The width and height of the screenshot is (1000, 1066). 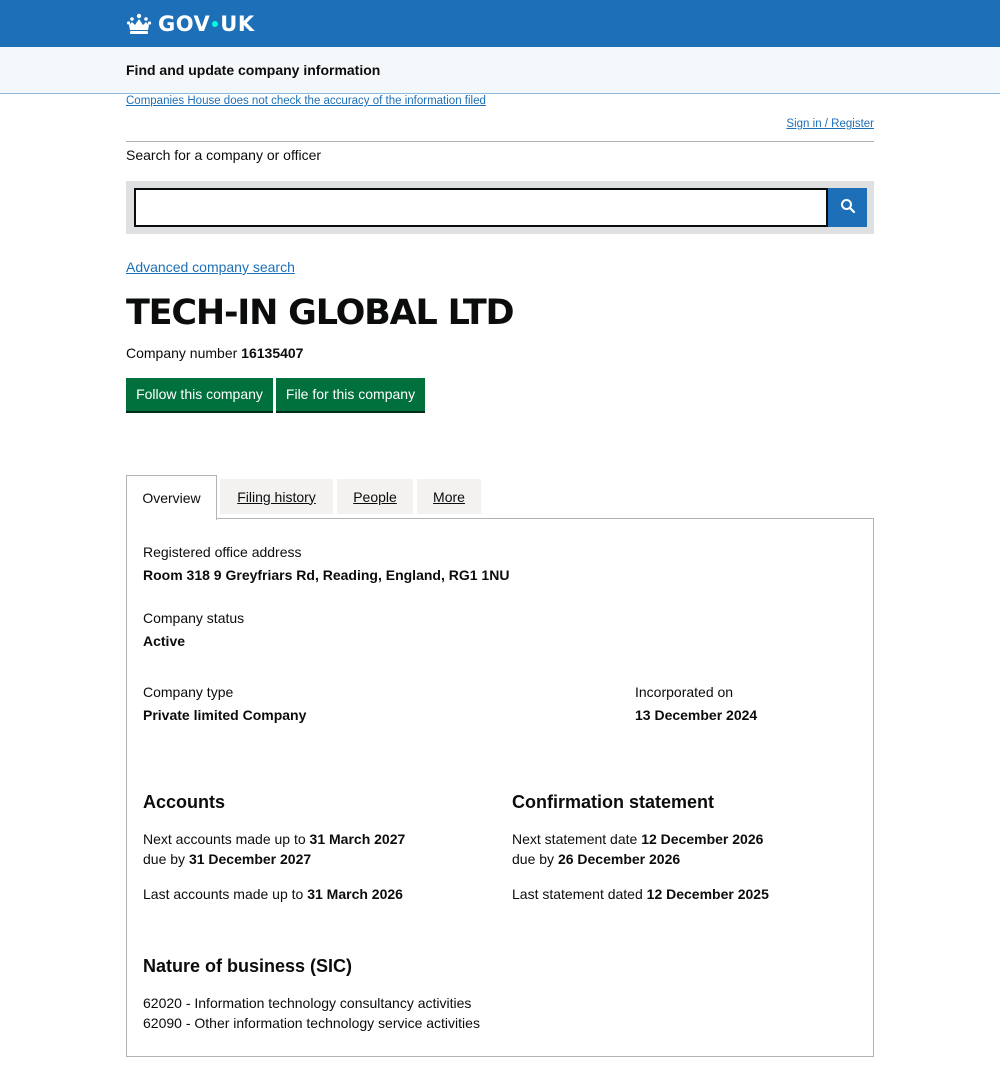 What do you see at coordinates (194, 618) in the screenshot?
I see `company-status-label: Company status` at bounding box center [194, 618].